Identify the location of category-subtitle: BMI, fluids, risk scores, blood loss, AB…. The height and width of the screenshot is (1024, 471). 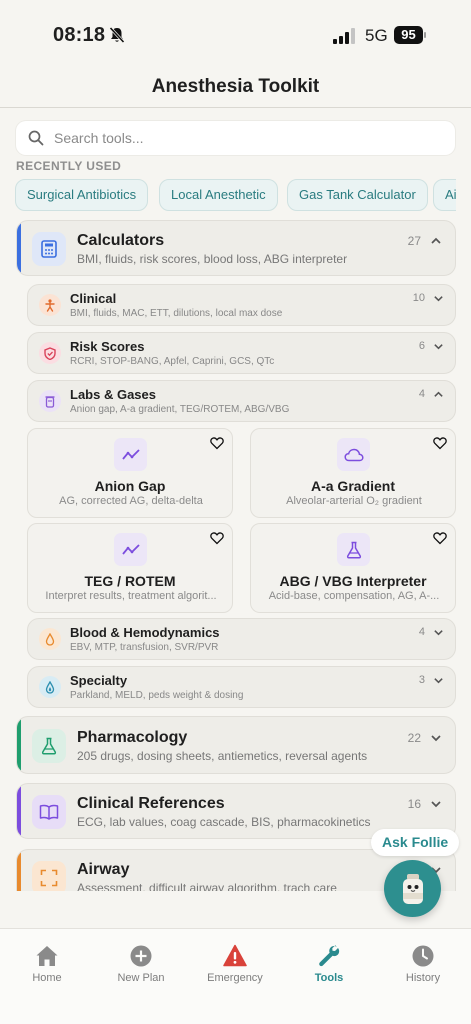
(212, 259).